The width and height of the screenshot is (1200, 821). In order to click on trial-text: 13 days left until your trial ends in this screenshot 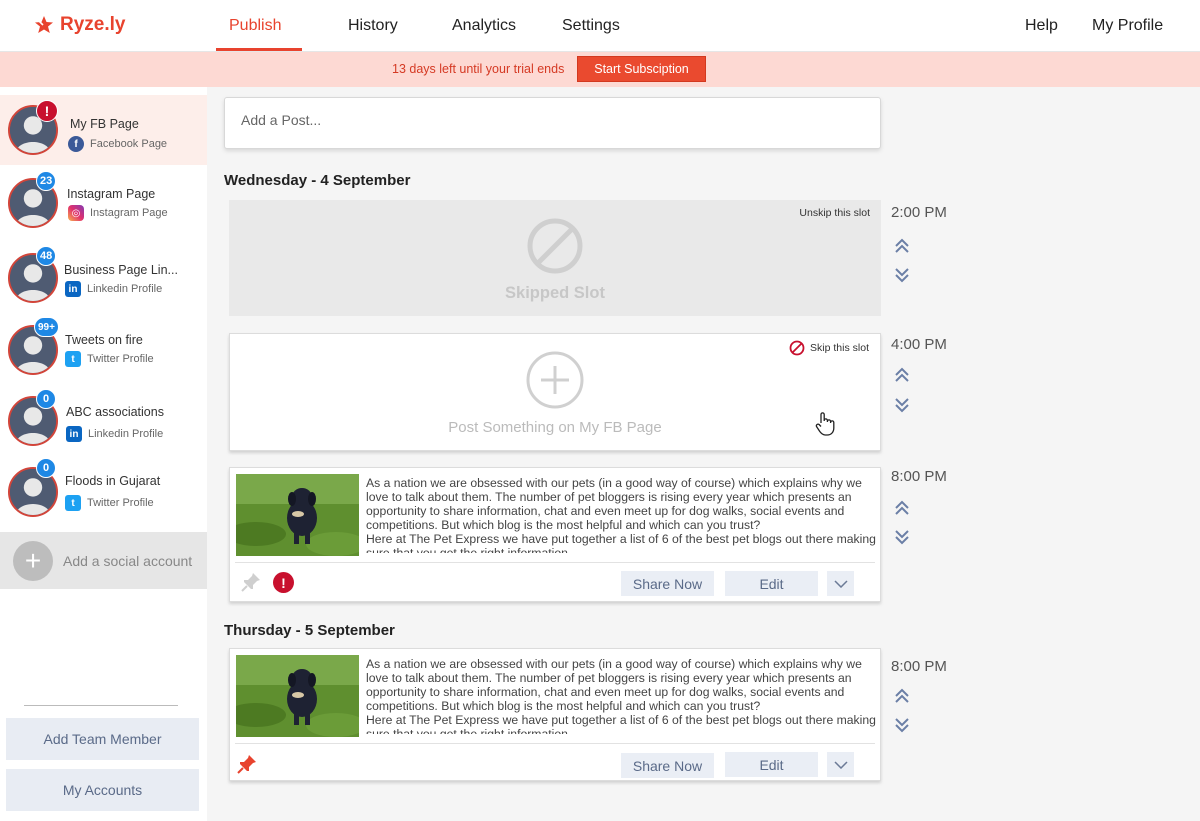, I will do `click(478, 69)`.